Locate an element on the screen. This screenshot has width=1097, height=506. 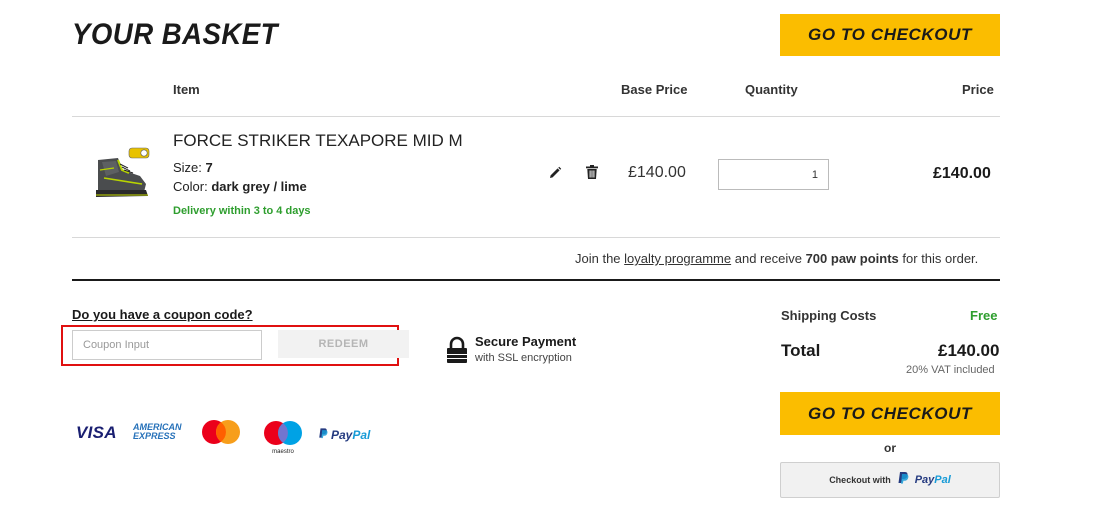
loyalty-programme-link: loyalty programme is located at coordinates (677, 258).